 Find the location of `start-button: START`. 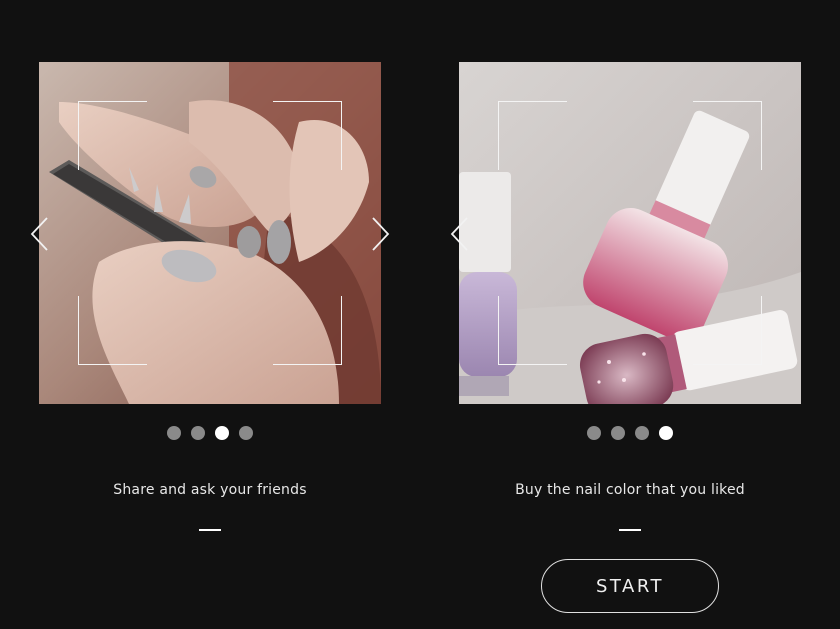

start-button: START is located at coordinates (630, 586).